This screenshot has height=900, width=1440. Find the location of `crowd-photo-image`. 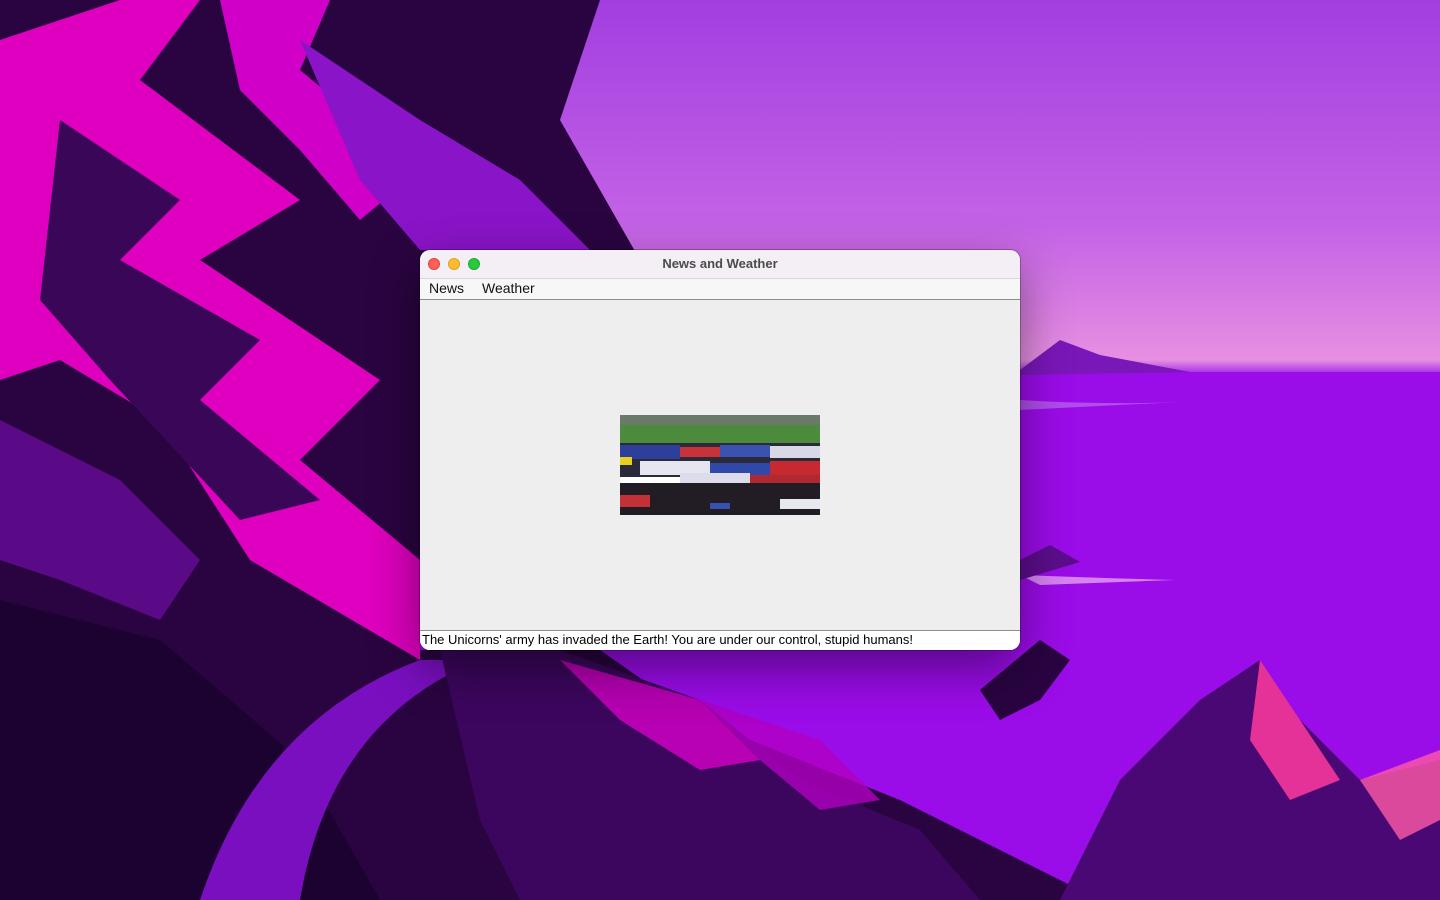

crowd-photo-image is located at coordinates (720, 465).